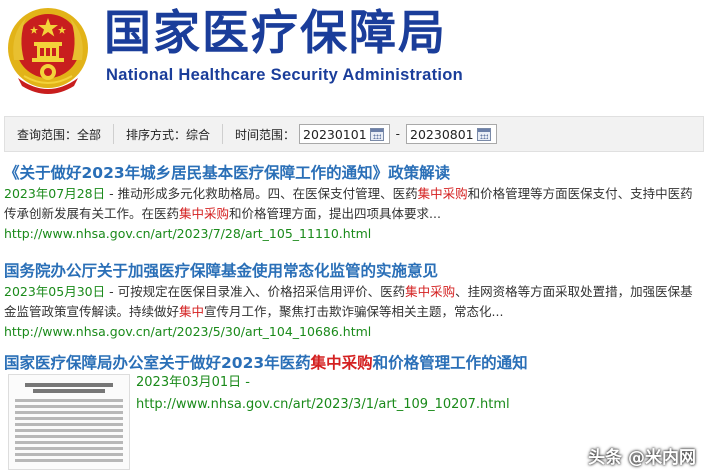 This screenshot has width=708, height=476. Describe the element at coordinates (189, 382) in the screenshot. I see `result-date: 2023年03月01日` at that location.